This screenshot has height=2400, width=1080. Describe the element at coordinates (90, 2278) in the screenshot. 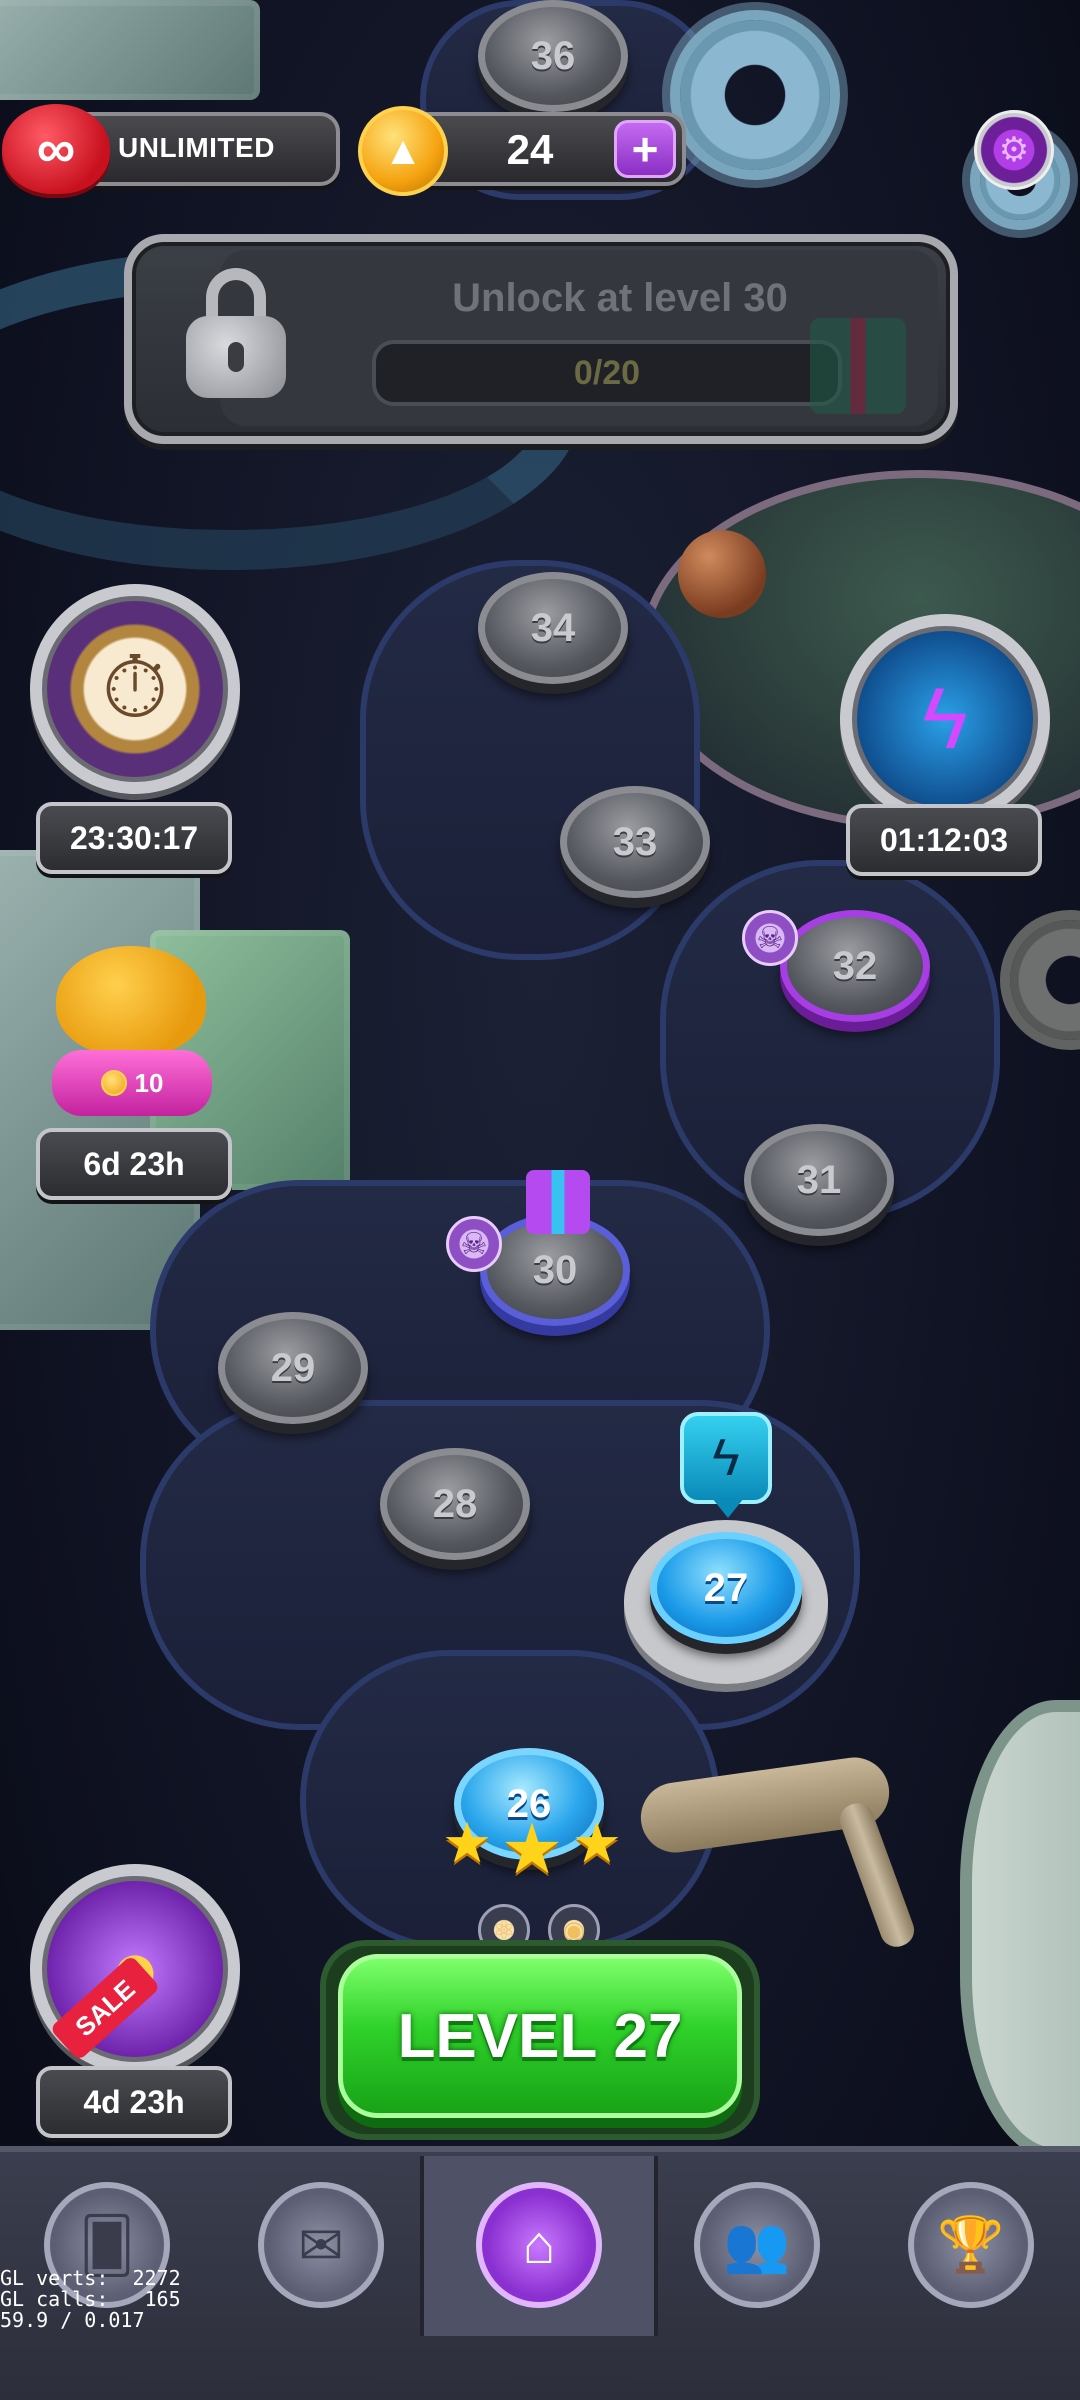

I see `debug-line: GL verts: 2272` at that location.